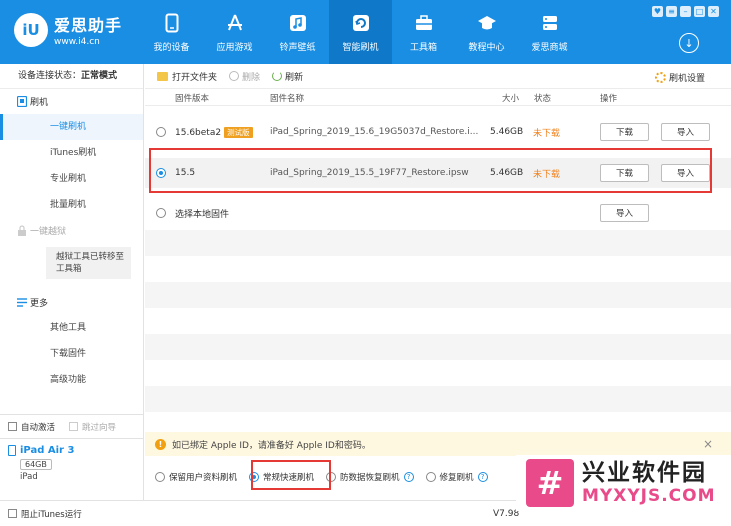 The width and height of the screenshot is (731, 526). I want to click on column-header-size: 大小, so click(511, 99).